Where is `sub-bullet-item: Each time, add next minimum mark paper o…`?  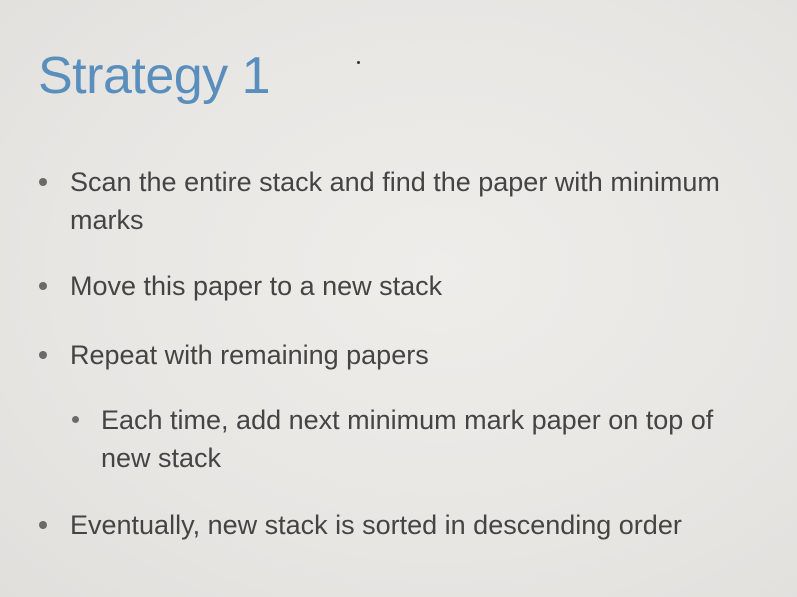
sub-bullet-item: Each time, add next minimum mark paper o… is located at coordinates (416, 439).